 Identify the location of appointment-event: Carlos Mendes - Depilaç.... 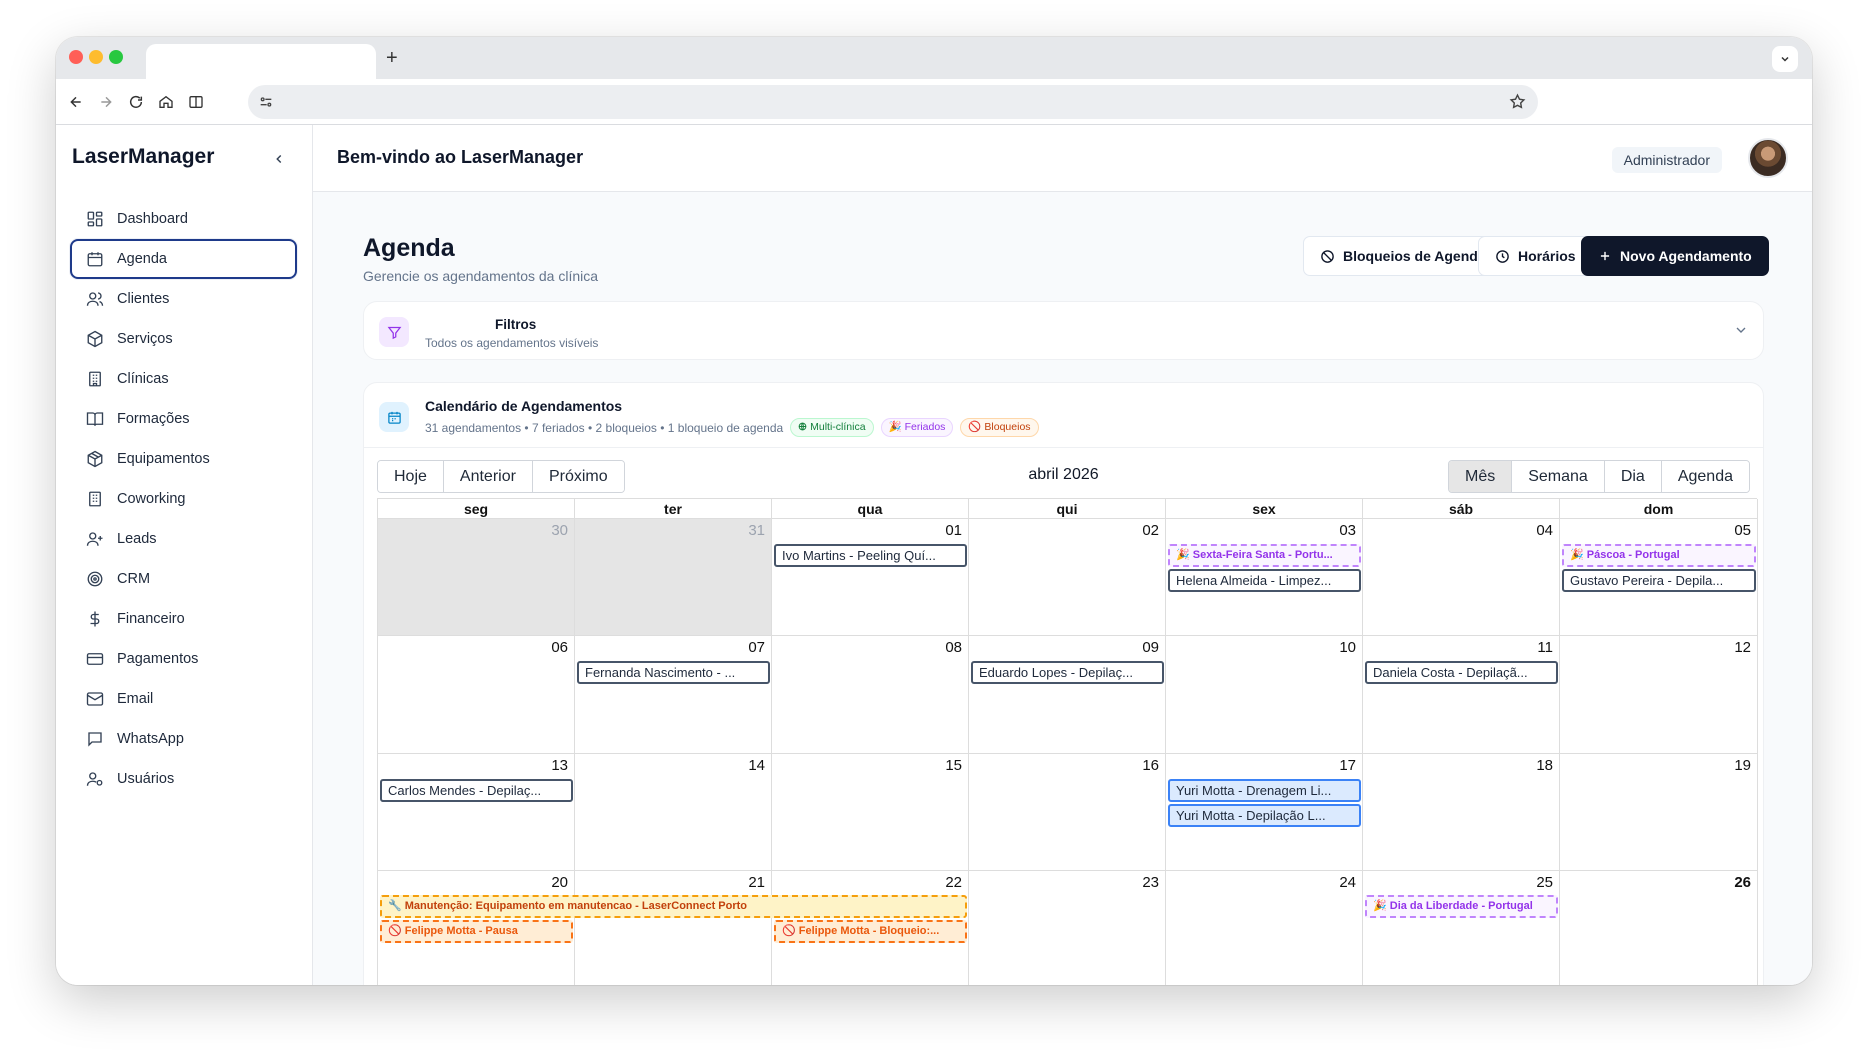
(476, 790).